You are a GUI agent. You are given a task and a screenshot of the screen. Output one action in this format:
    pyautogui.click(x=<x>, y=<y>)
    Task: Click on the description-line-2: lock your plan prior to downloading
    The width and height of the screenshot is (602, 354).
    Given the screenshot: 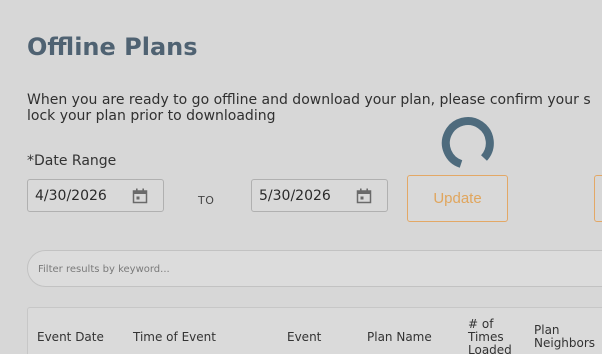 What is the action you would take?
    pyautogui.click(x=151, y=116)
    